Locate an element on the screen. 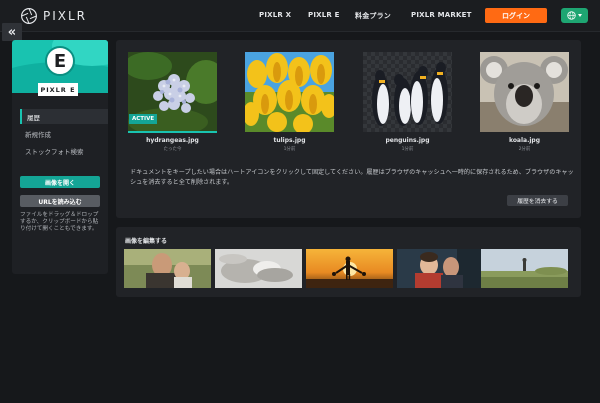 This screenshot has height=403, width=600. edit-images-title: 画像を編集する is located at coordinates (146, 241).